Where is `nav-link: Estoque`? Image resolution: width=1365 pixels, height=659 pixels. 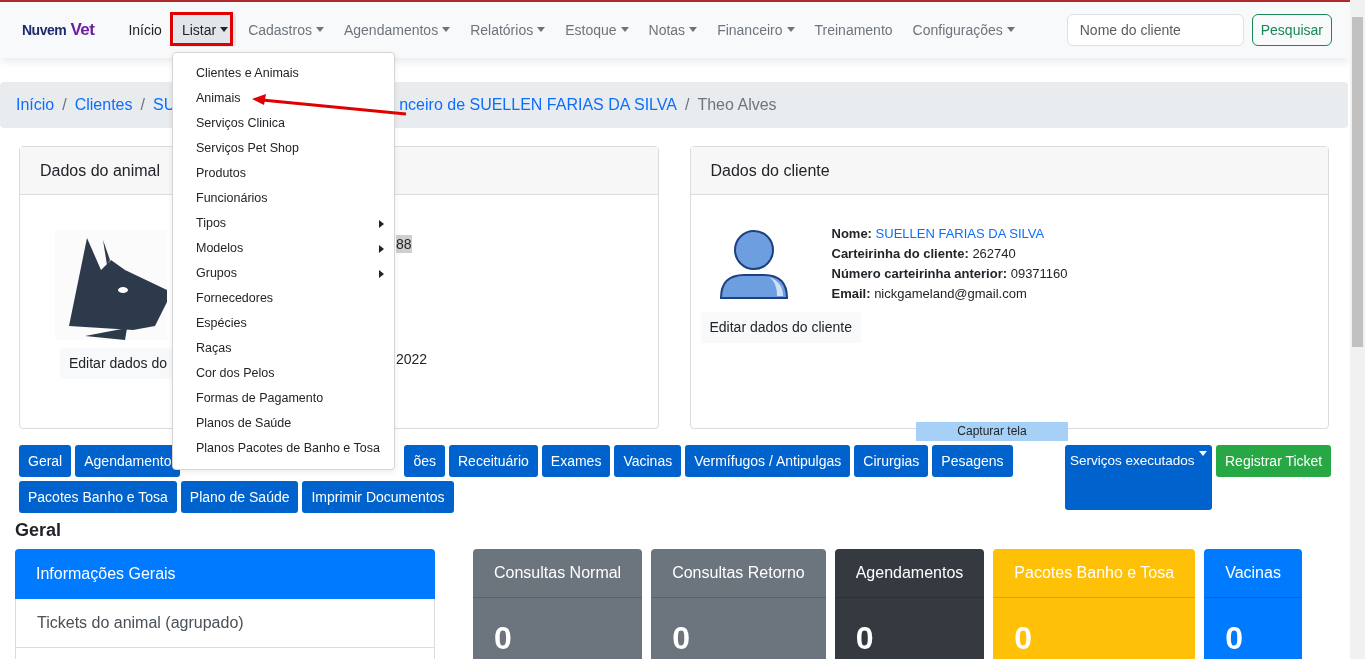
nav-link: Estoque is located at coordinates (597, 30).